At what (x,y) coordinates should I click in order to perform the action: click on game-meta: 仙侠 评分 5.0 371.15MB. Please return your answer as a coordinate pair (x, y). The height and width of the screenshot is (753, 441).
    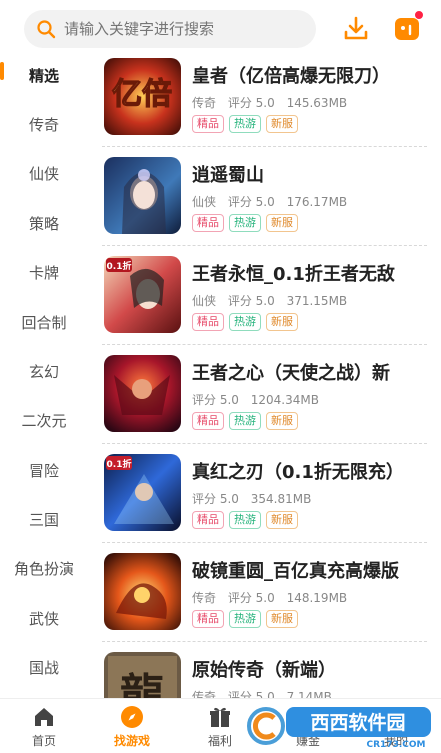
    Looking at the image, I should click on (273, 300).